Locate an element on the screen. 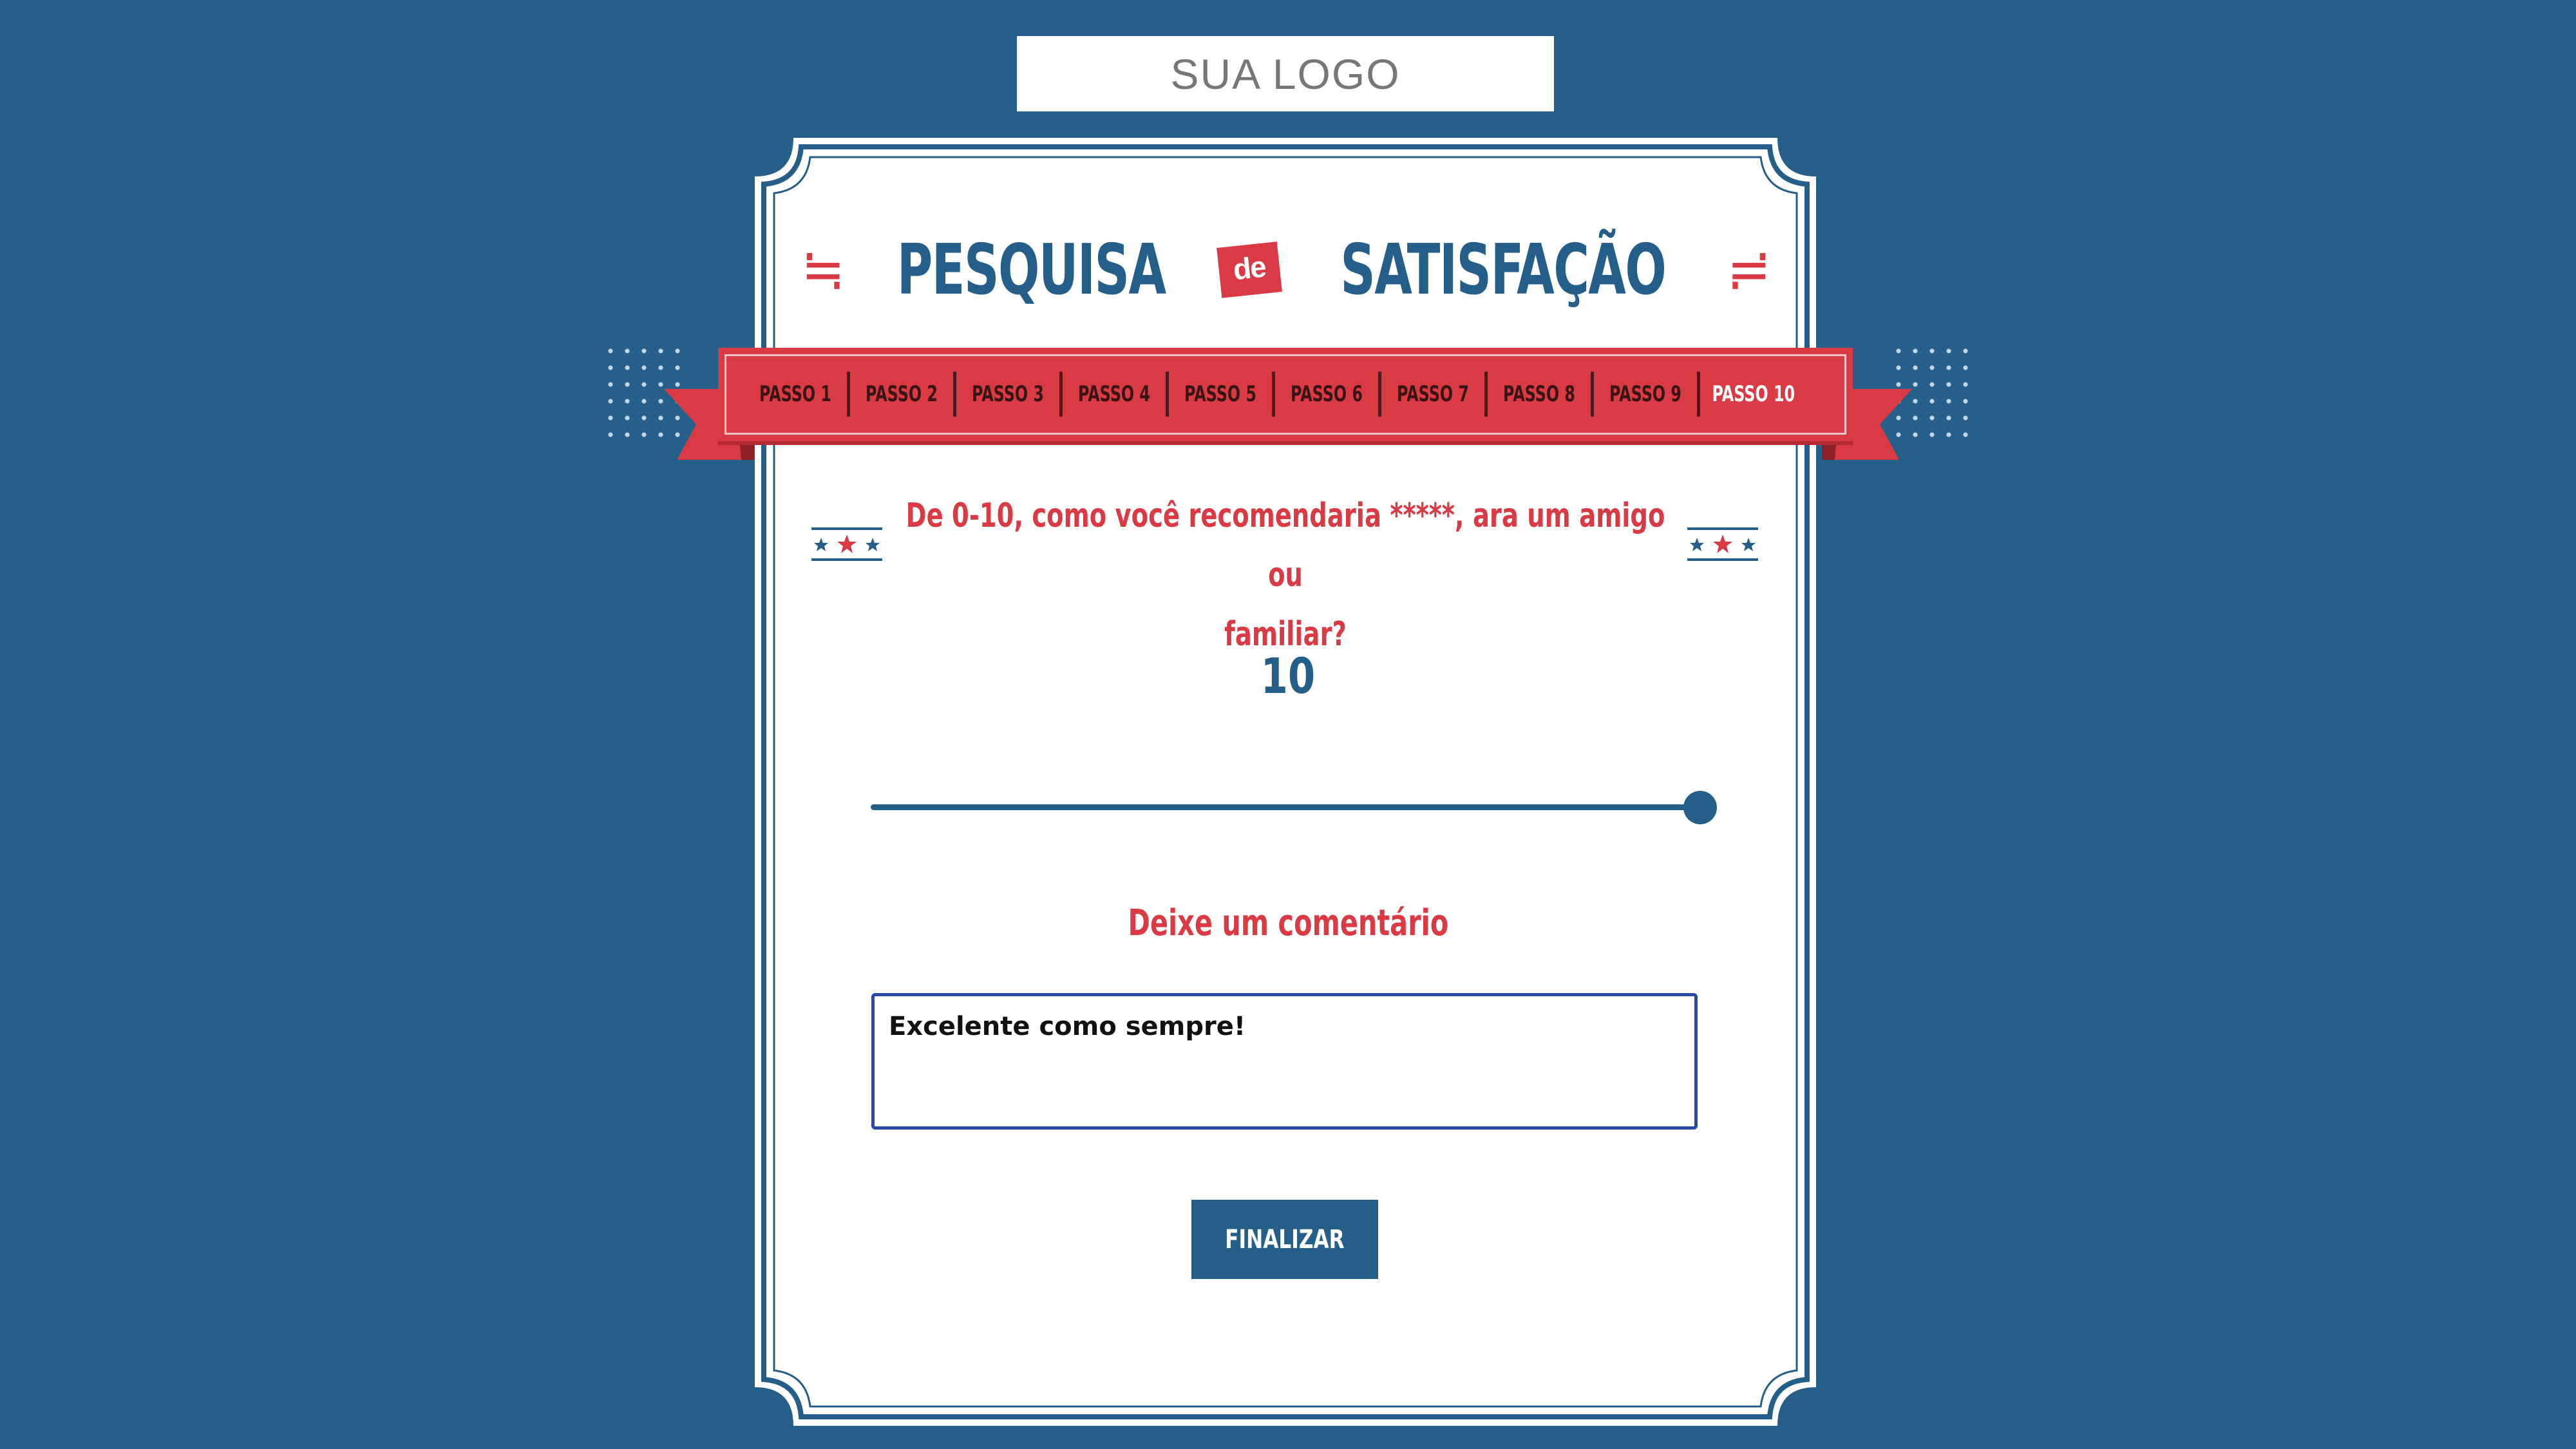  score-value: 10 is located at coordinates (1288, 676).